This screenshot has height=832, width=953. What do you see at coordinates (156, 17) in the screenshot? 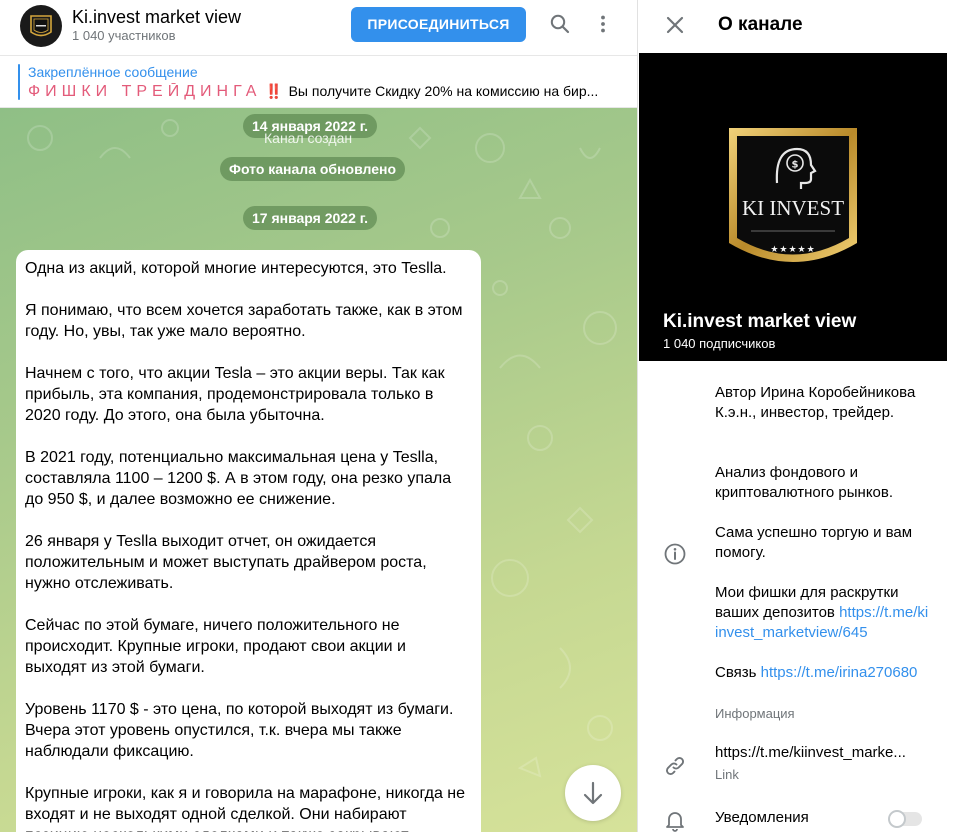
I see `channel-title: Ki.invest market view` at bounding box center [156, 17].